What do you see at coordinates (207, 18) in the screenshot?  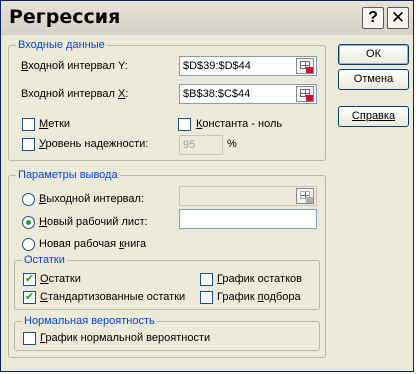 I see `title-bar: Регрессия ? ✕` at bounding box center [207, 18].